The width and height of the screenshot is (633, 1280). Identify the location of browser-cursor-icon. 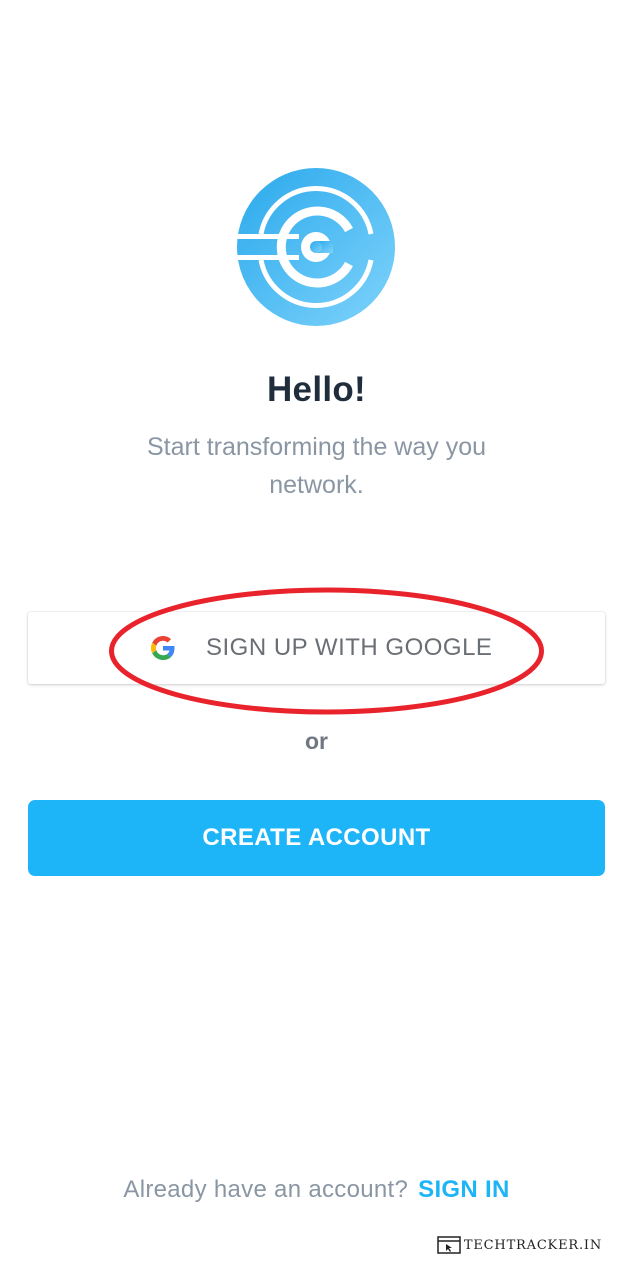
(449, 1245).